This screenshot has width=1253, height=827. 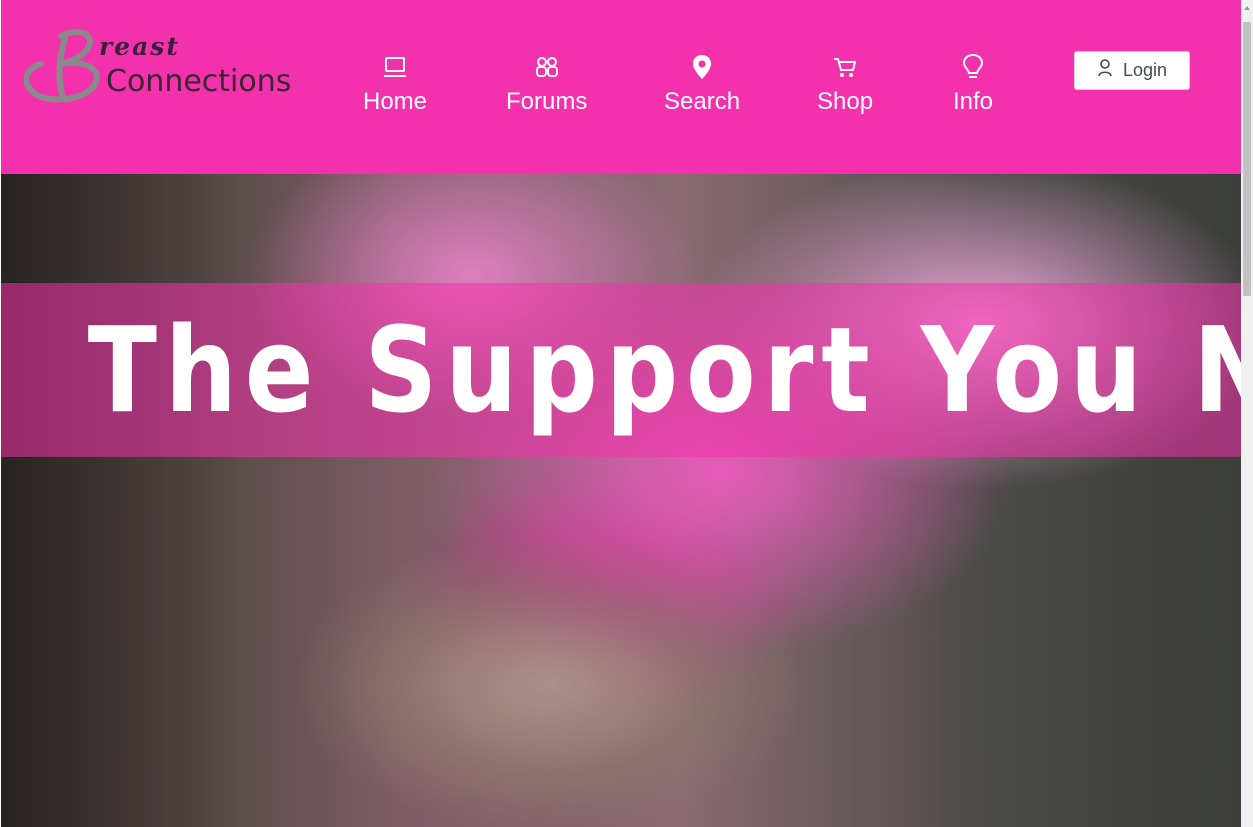 What do you see at coordinates (973, 67) in the screenshot?
I see `lightbulb-icon` at bounding box center [973, 67].